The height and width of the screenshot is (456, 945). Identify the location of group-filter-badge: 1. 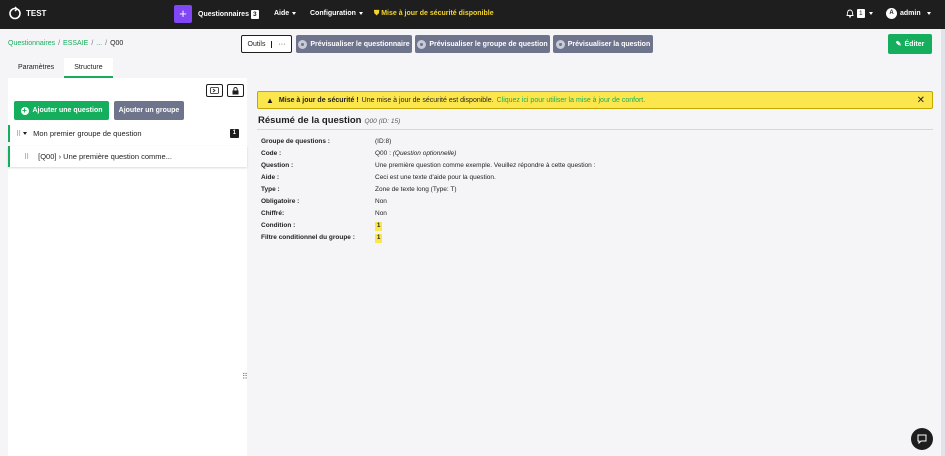
(379, 238).